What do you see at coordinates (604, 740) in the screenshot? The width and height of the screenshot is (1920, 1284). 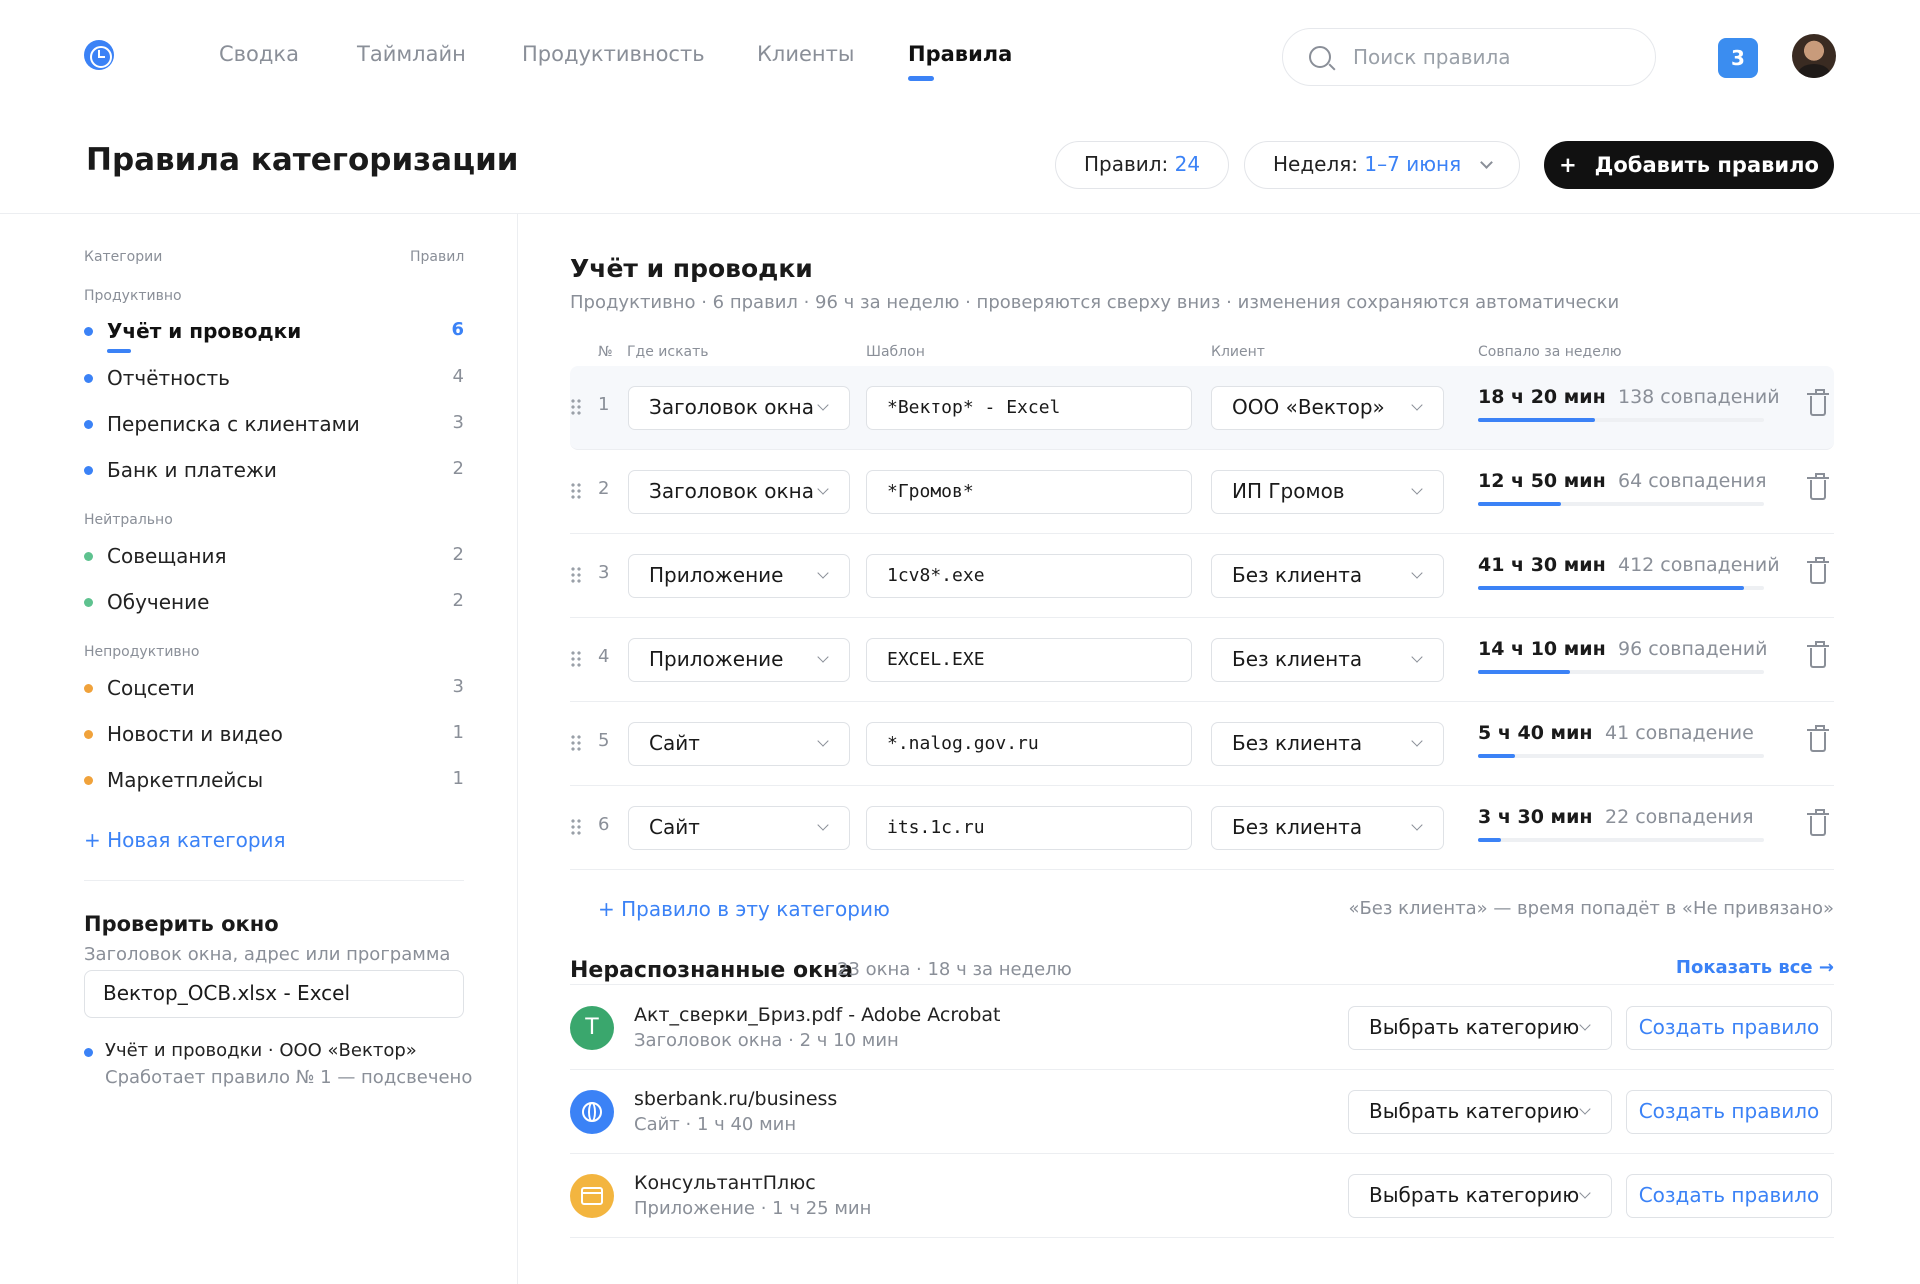 I see `rule-number: 5` at bounding box center [604, 740].